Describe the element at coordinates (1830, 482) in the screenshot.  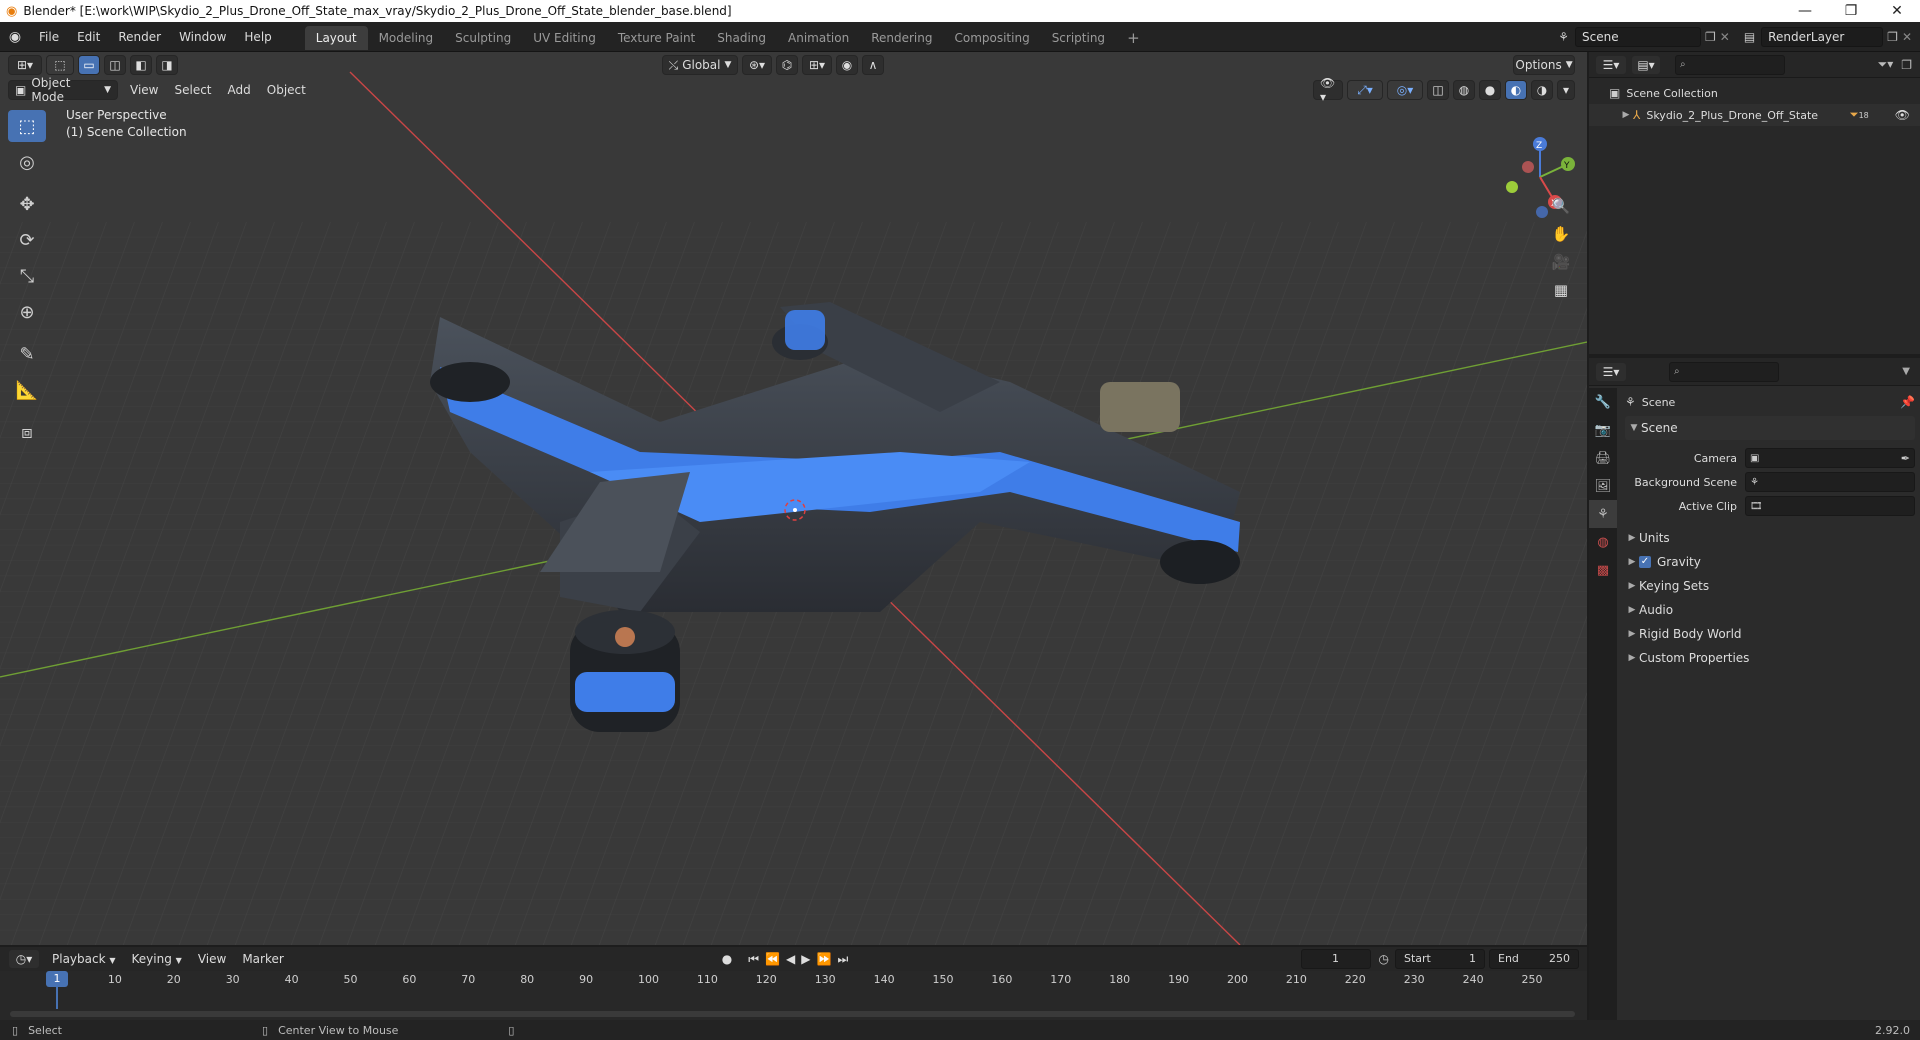
I see `background-scene-field: ⚘` at that location.